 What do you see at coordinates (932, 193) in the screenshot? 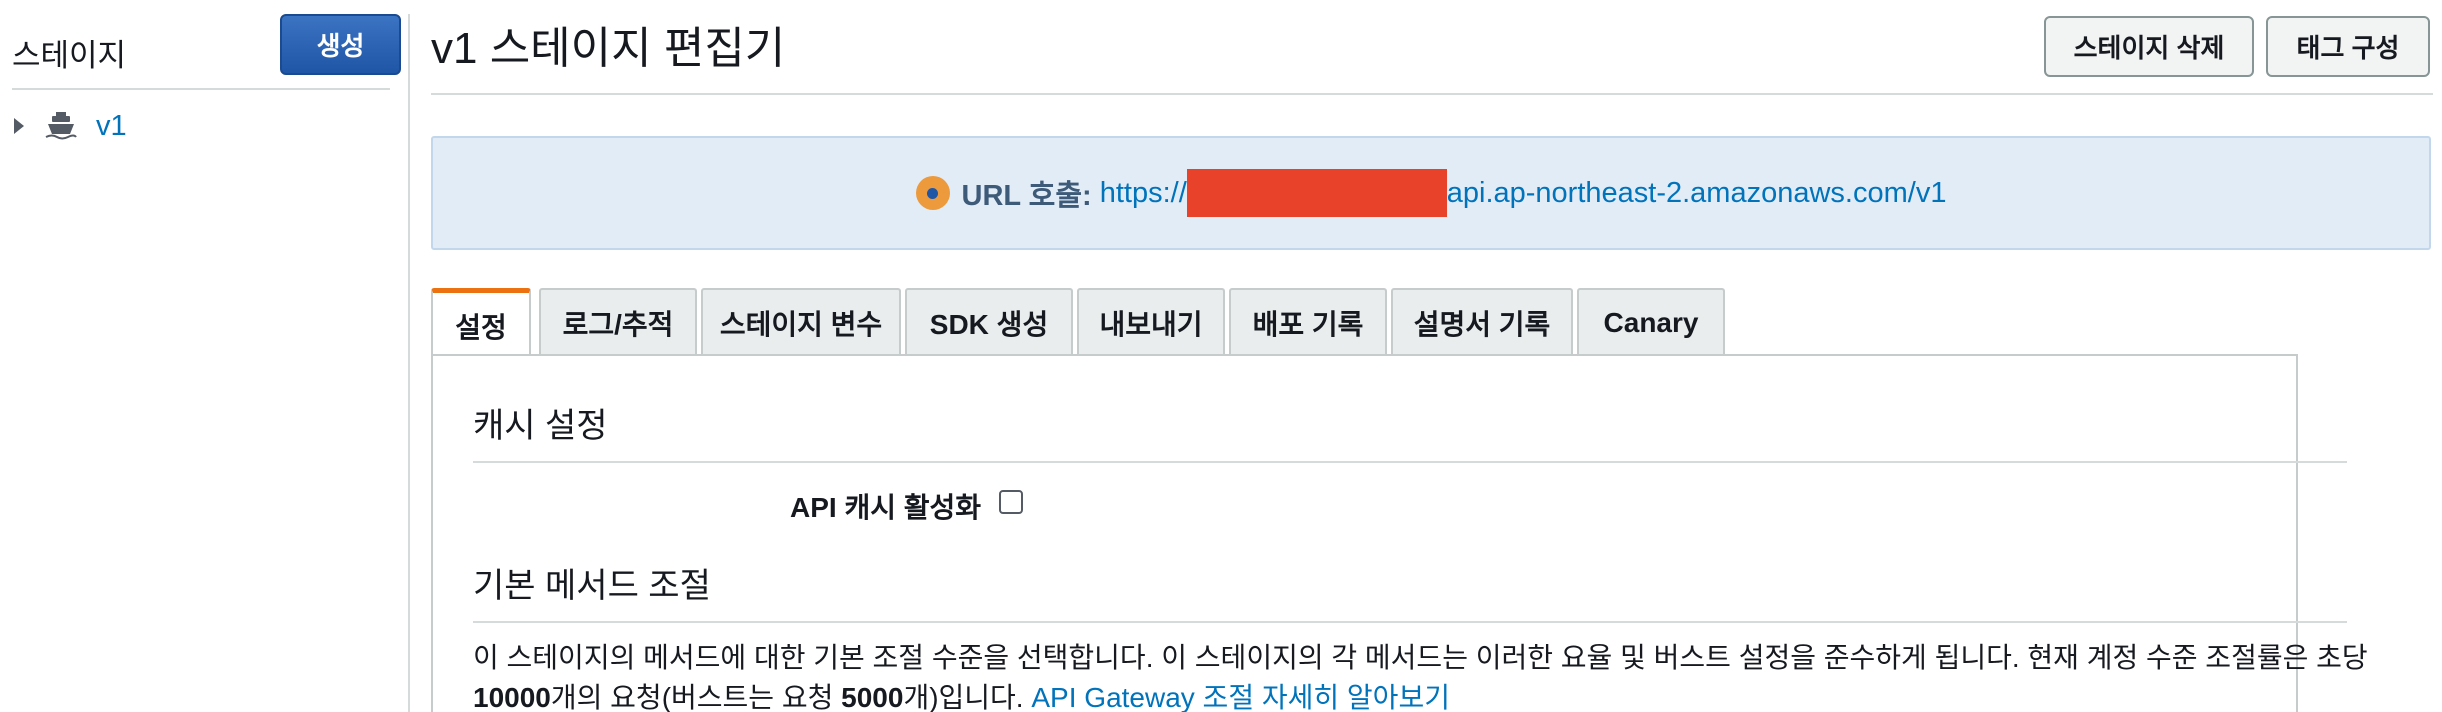
I see `info-icon` at bounding box center [932, 193].